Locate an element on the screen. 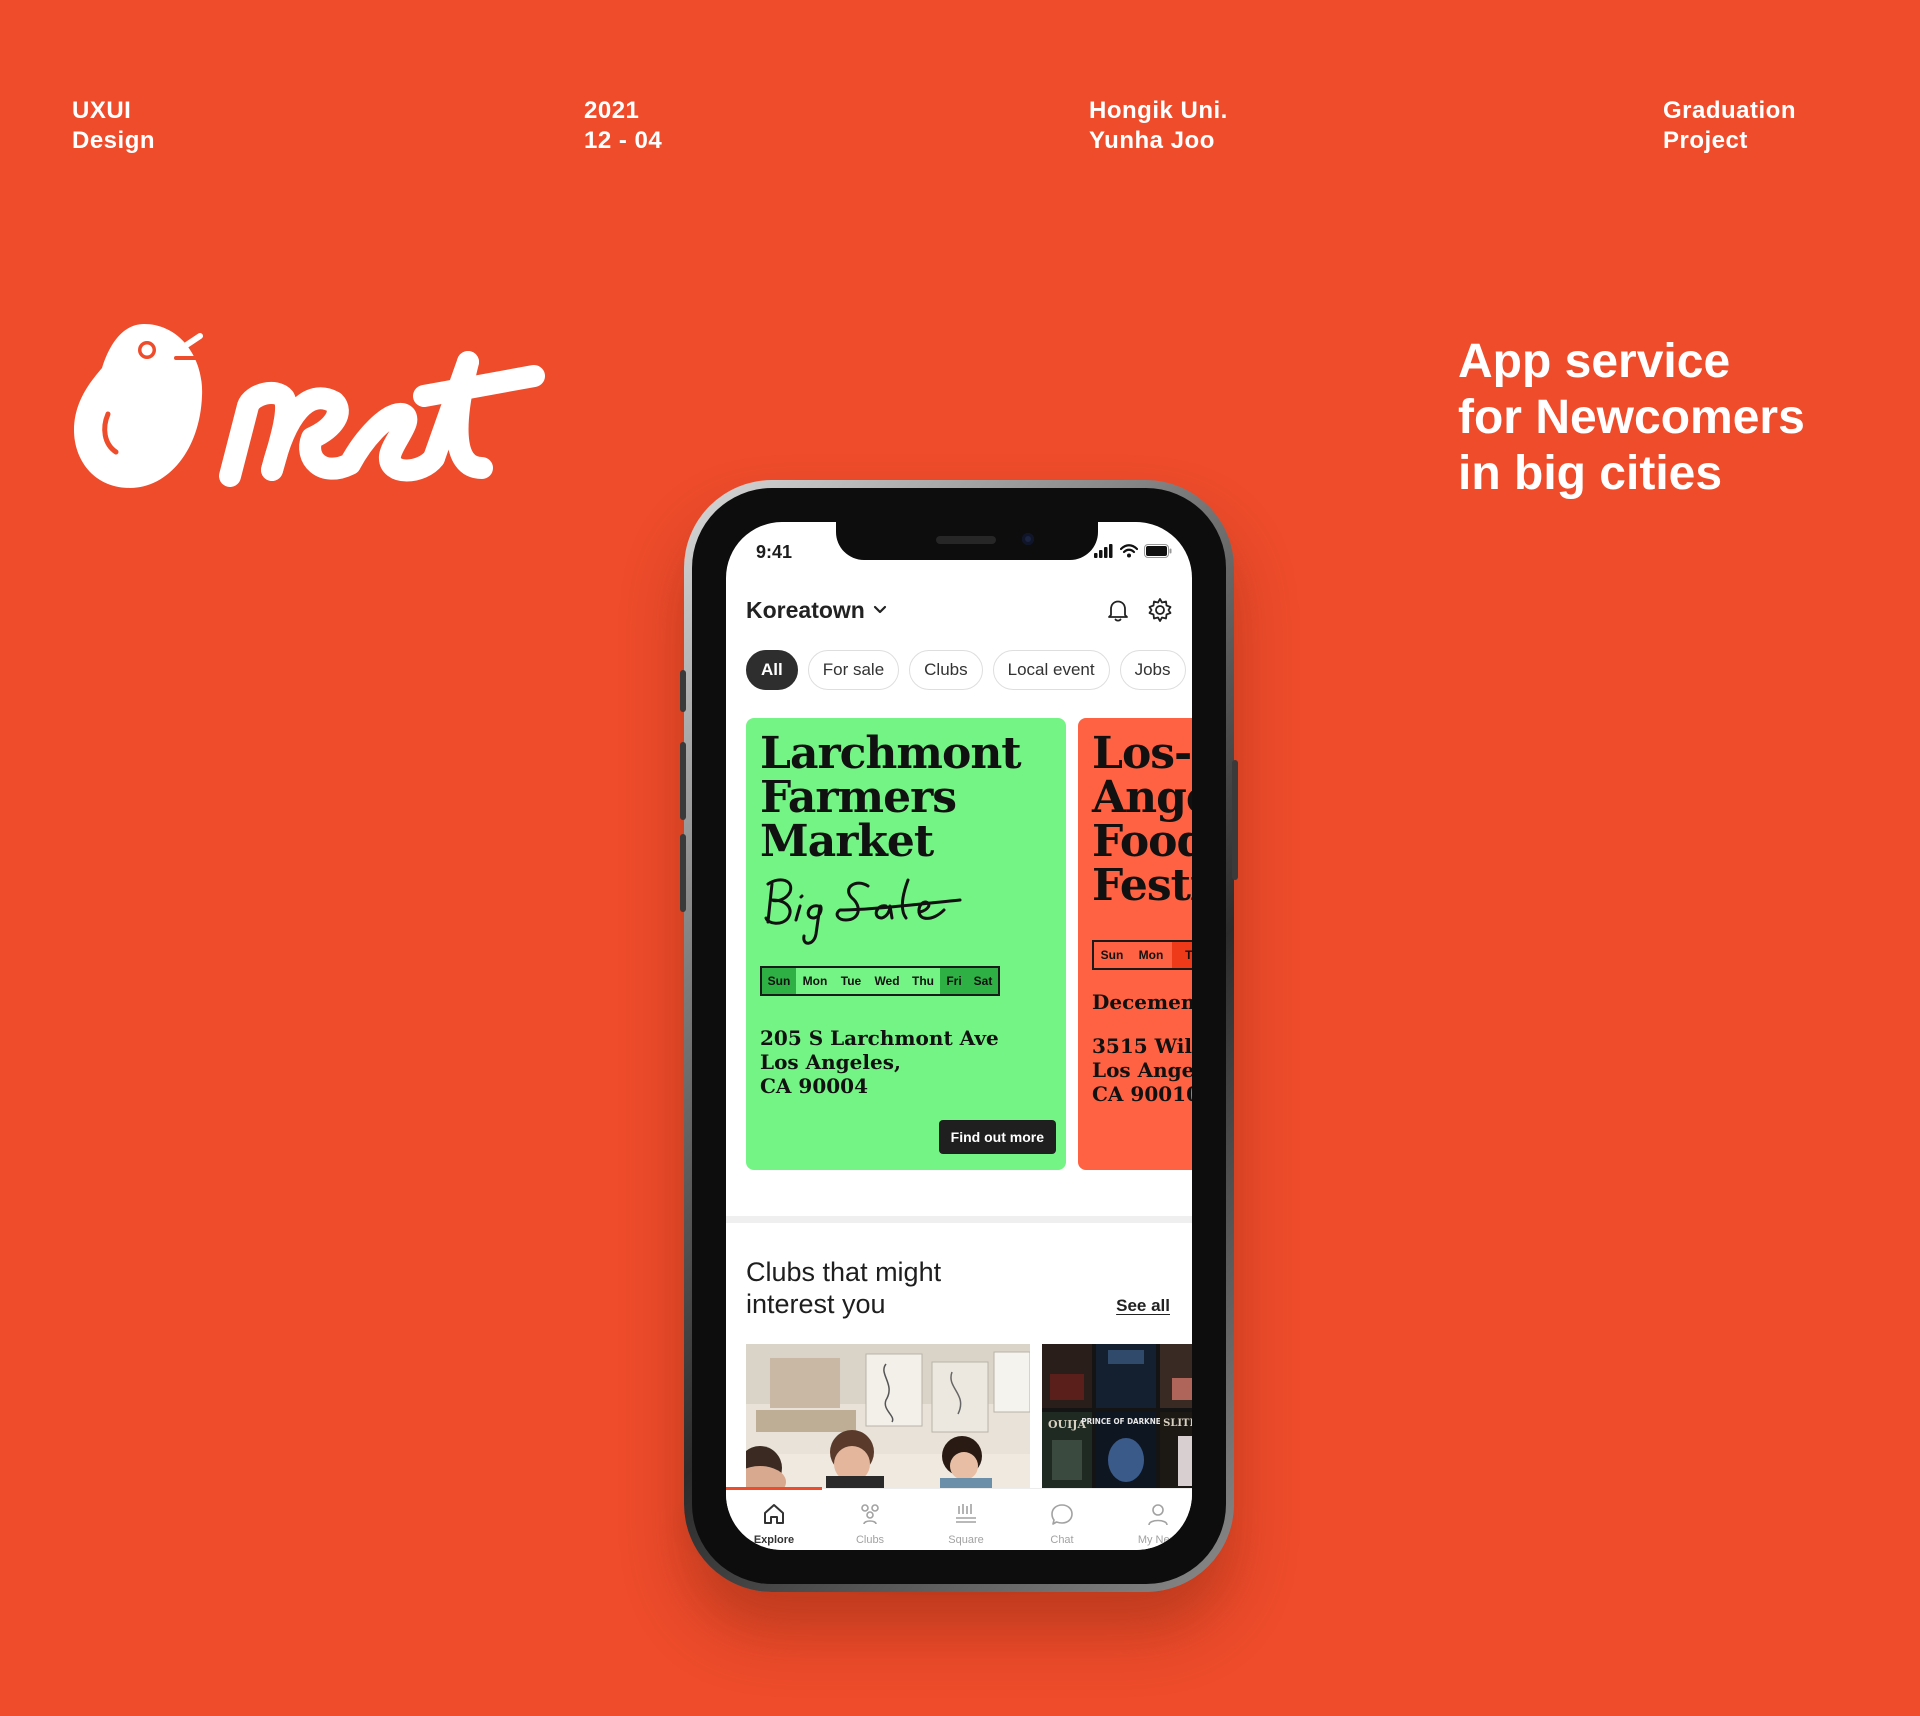 Image resolution: width=1920 pixels, height=1716 pixels. status-icons is located at coordinates (1133, 551).